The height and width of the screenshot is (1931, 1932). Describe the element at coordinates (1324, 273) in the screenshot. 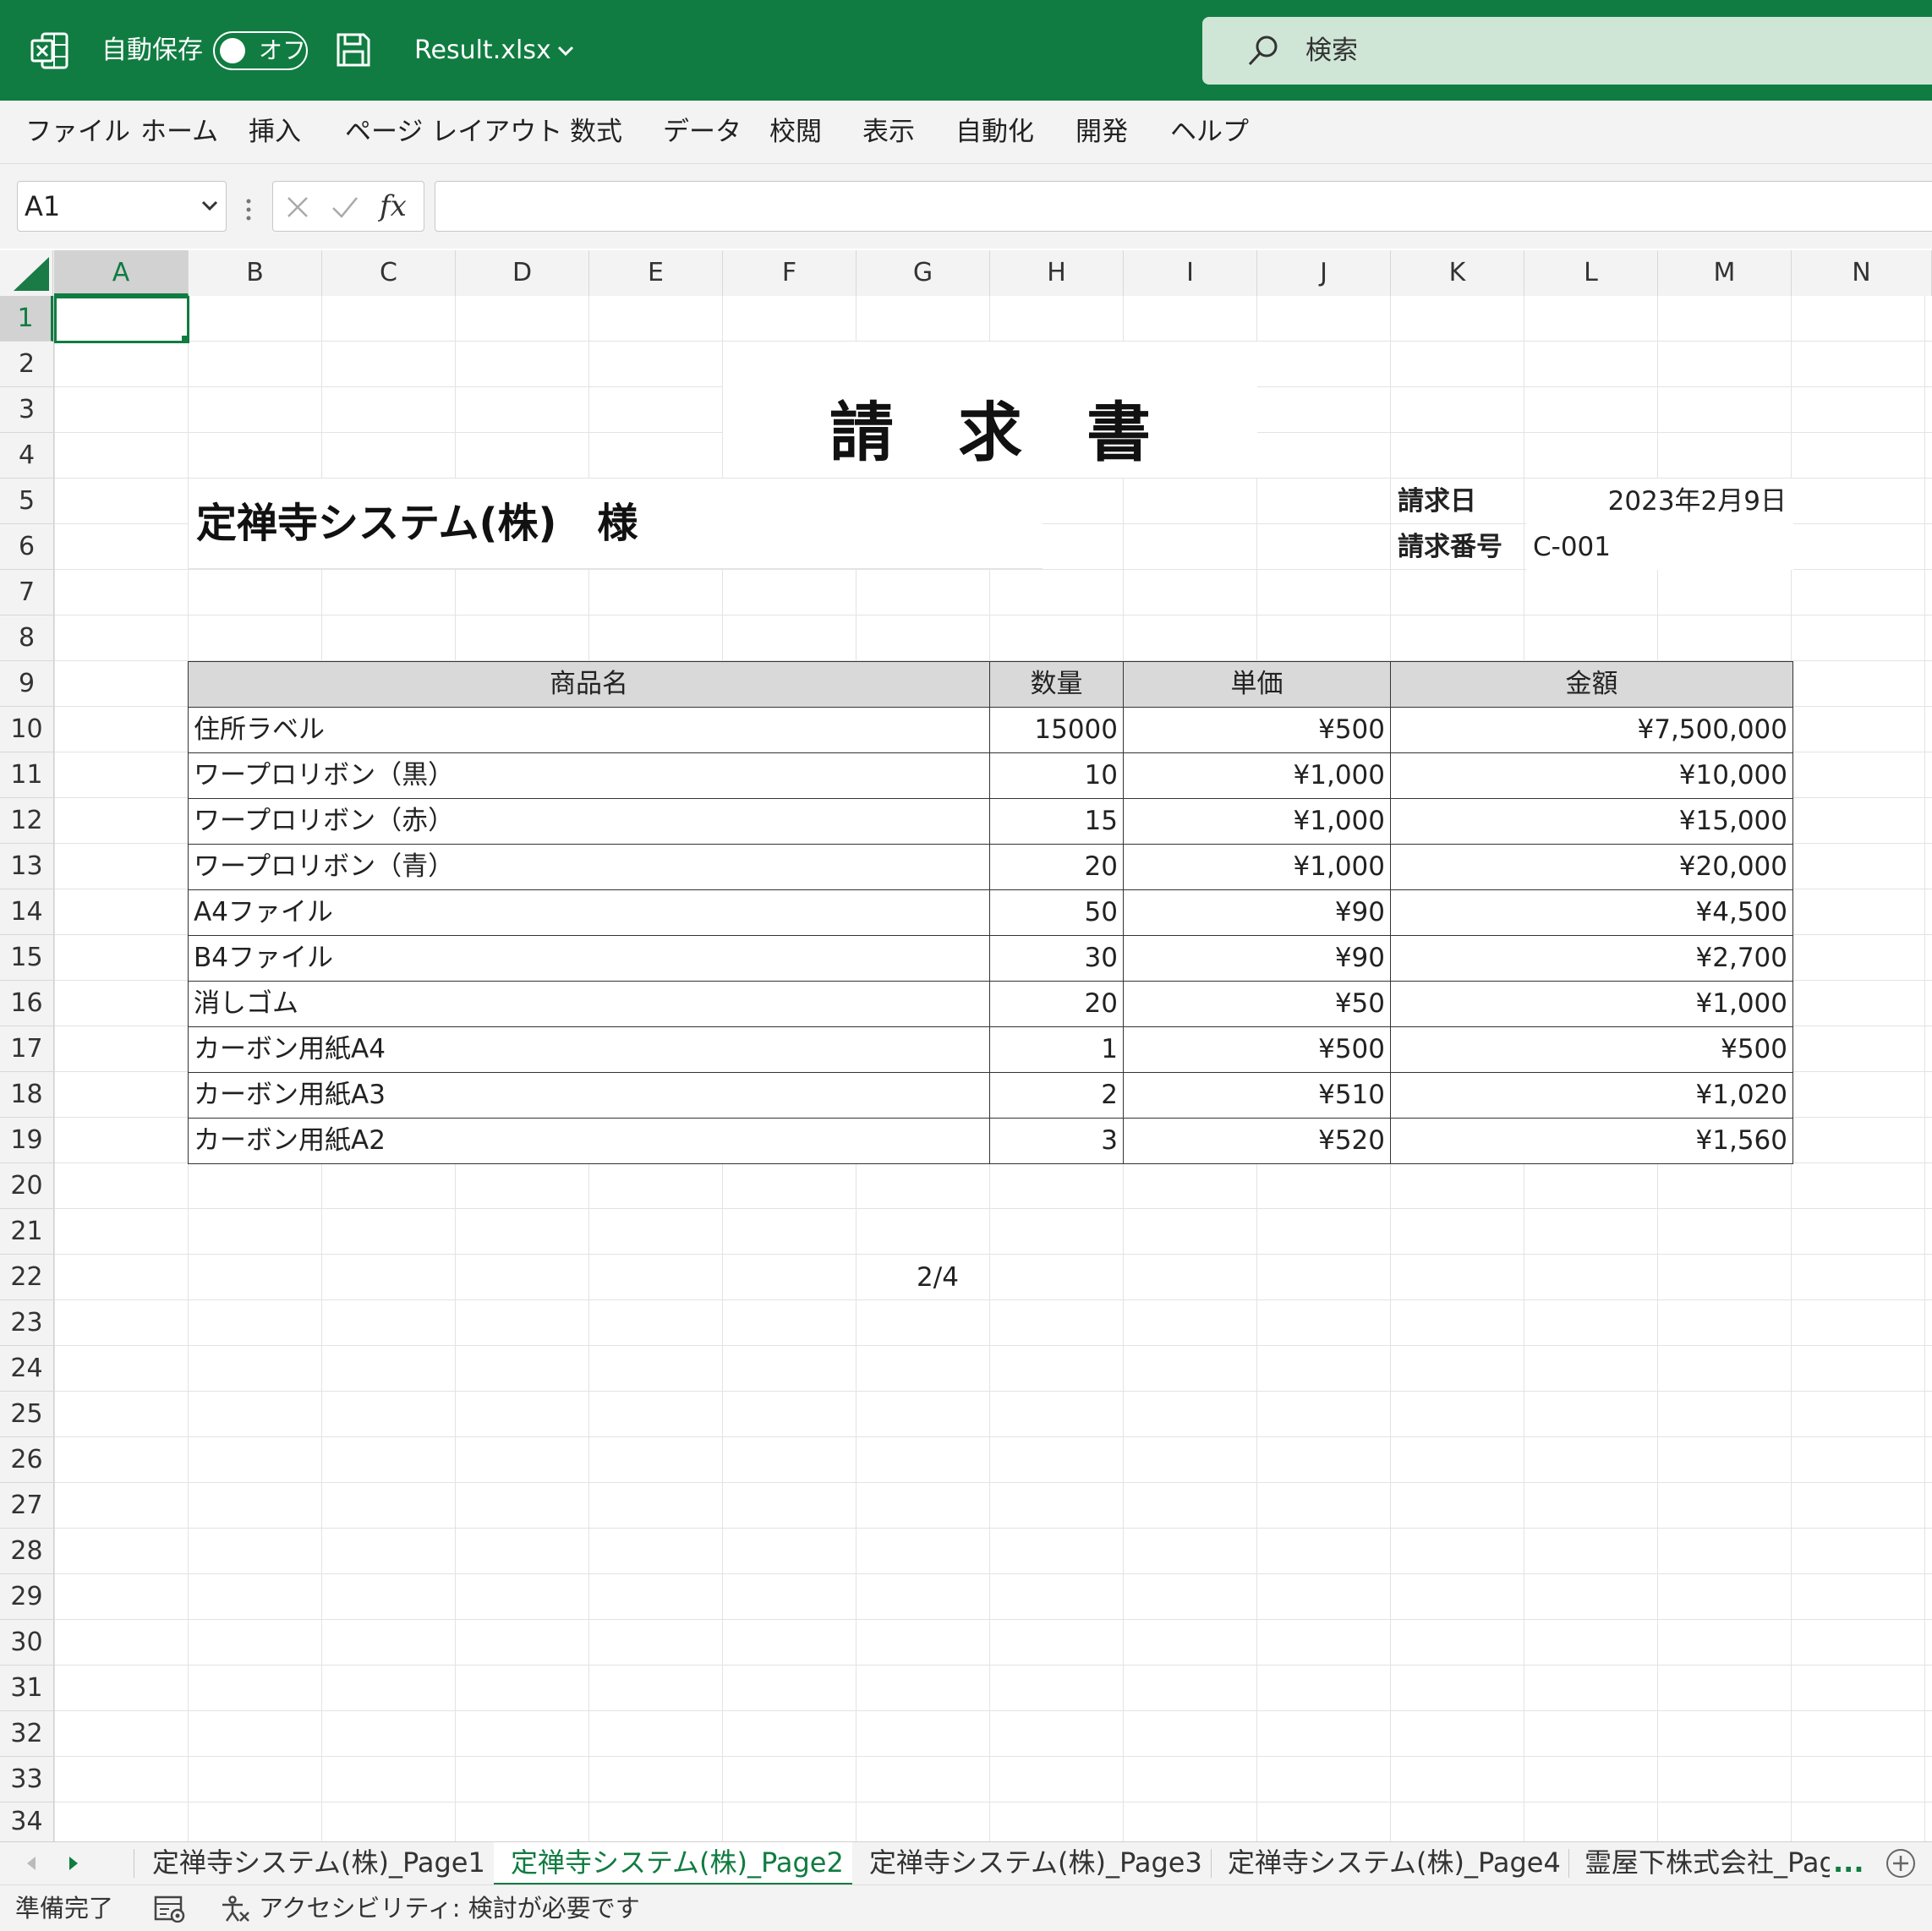

I see `column-header-J: J` at that location.